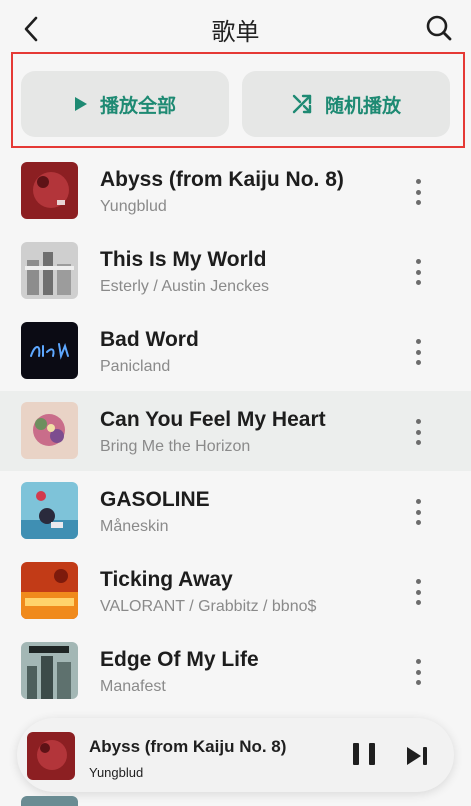 The image size is (471, 806). What do you see at coordinates (51, 756) in the screenshot?
I see `now-playing-cover` at bounding box center [51, 756].